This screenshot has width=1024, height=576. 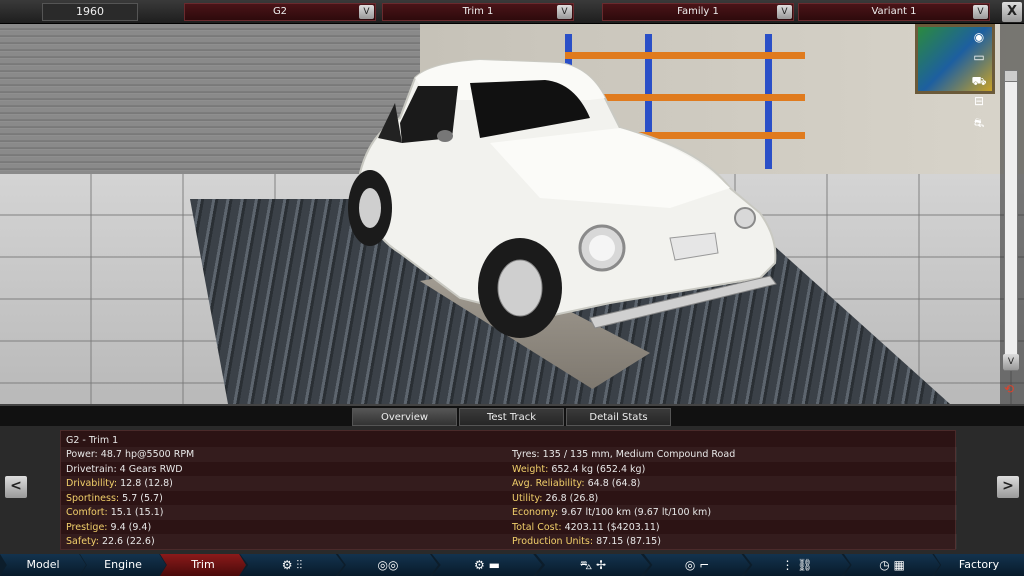 I want to click on stat-drivability: Drivability: 12.8 (12.8), so click(x=119, y=483).